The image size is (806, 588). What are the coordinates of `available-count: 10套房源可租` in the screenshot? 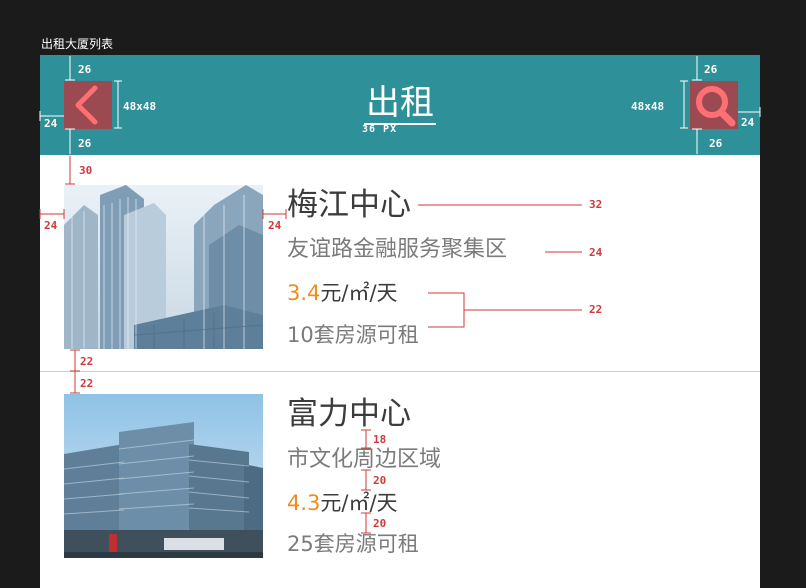 It's located at (353, 335).